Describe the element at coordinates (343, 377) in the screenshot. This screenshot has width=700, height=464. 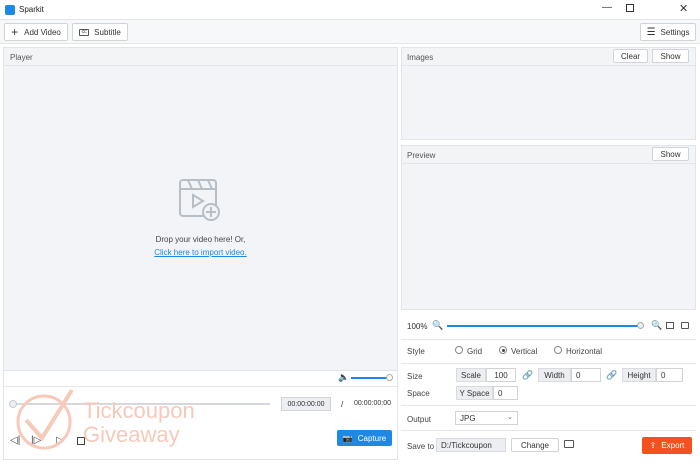
I see `volume-icon: 🔈` at that location.